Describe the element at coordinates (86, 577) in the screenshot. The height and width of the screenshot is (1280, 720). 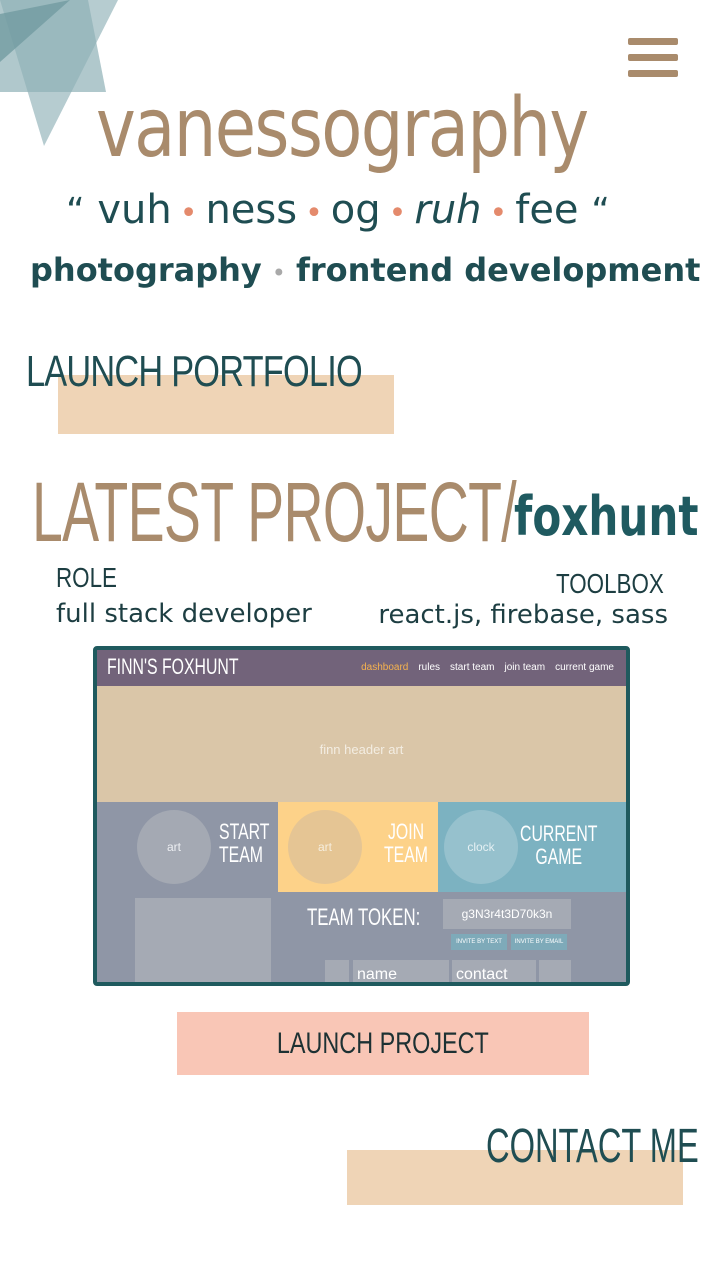
I see `role-label: ROLE` at that location.